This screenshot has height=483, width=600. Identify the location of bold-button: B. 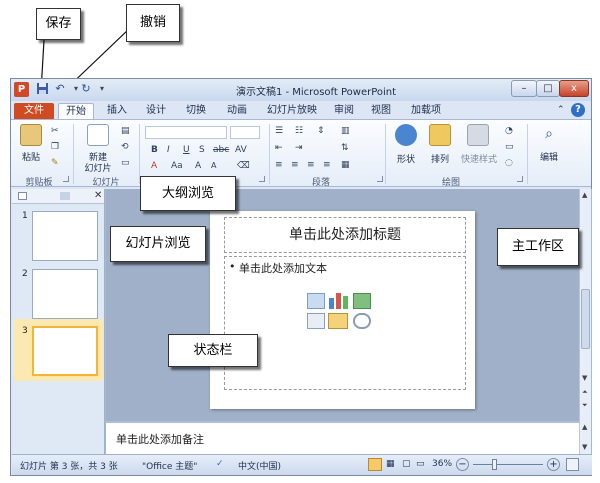
(154, 150).